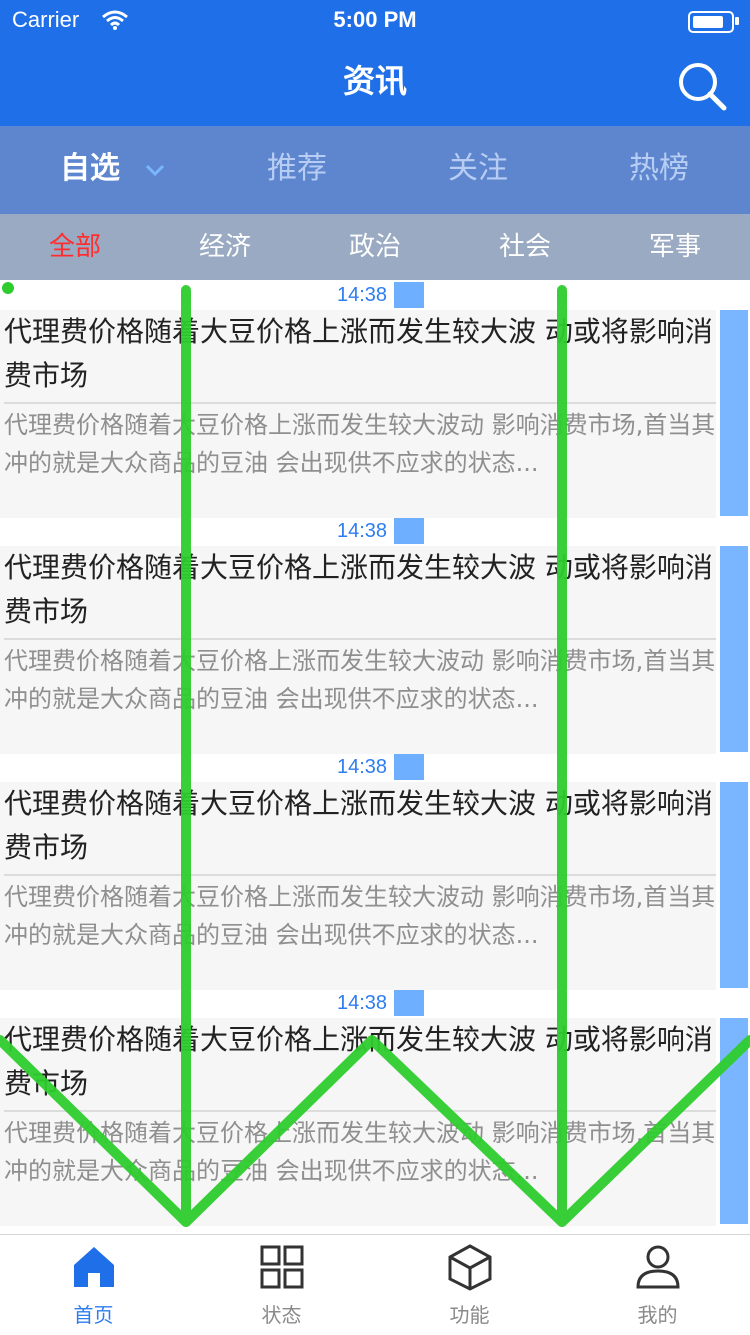  Describe the element at coordinates (281, 1315) in the screenshot. I see `tab-label: 状态` at that location.